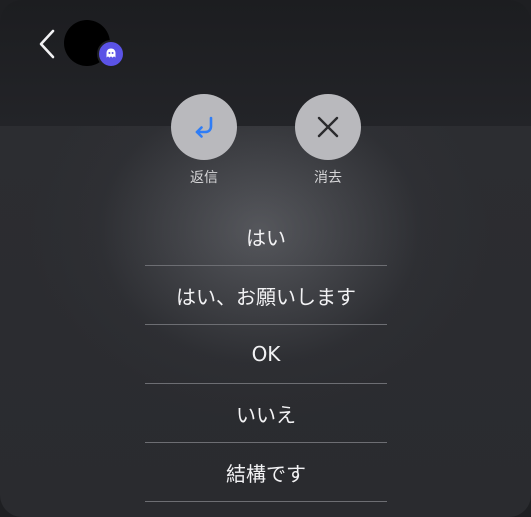 The width and height of the screenshot is (531, 517). I want to click on reply-action: 返信, so click(204, 140).